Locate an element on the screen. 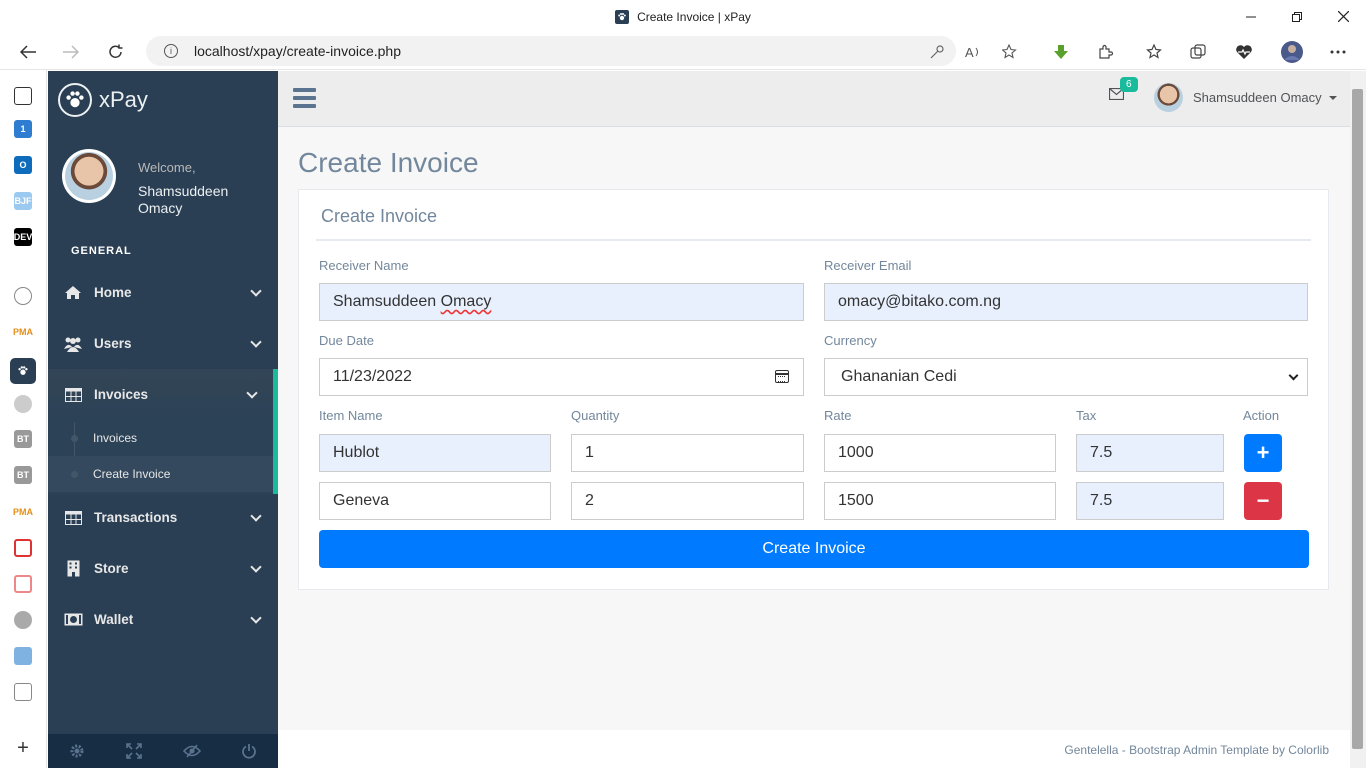  user-profile-dropdown: Shamsuddeen Omacy is located at coordinates (1245, 97).